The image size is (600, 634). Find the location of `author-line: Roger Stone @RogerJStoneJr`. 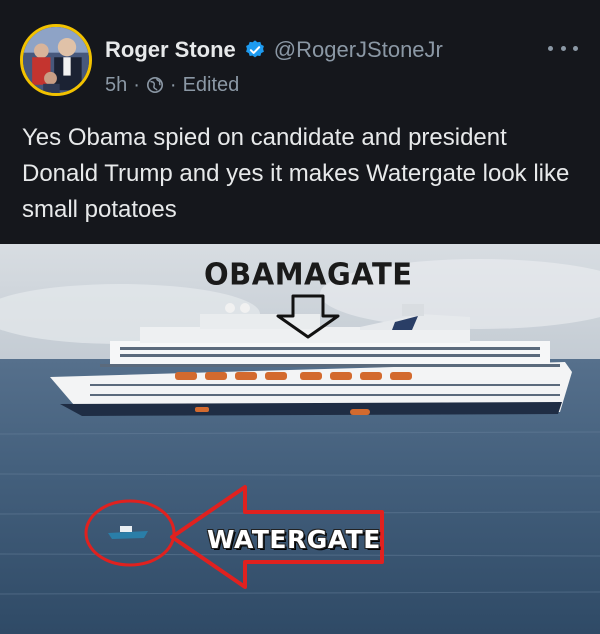

author-line: Roger Stone @RogerJStoneJr is located at coordinates (274, 50).